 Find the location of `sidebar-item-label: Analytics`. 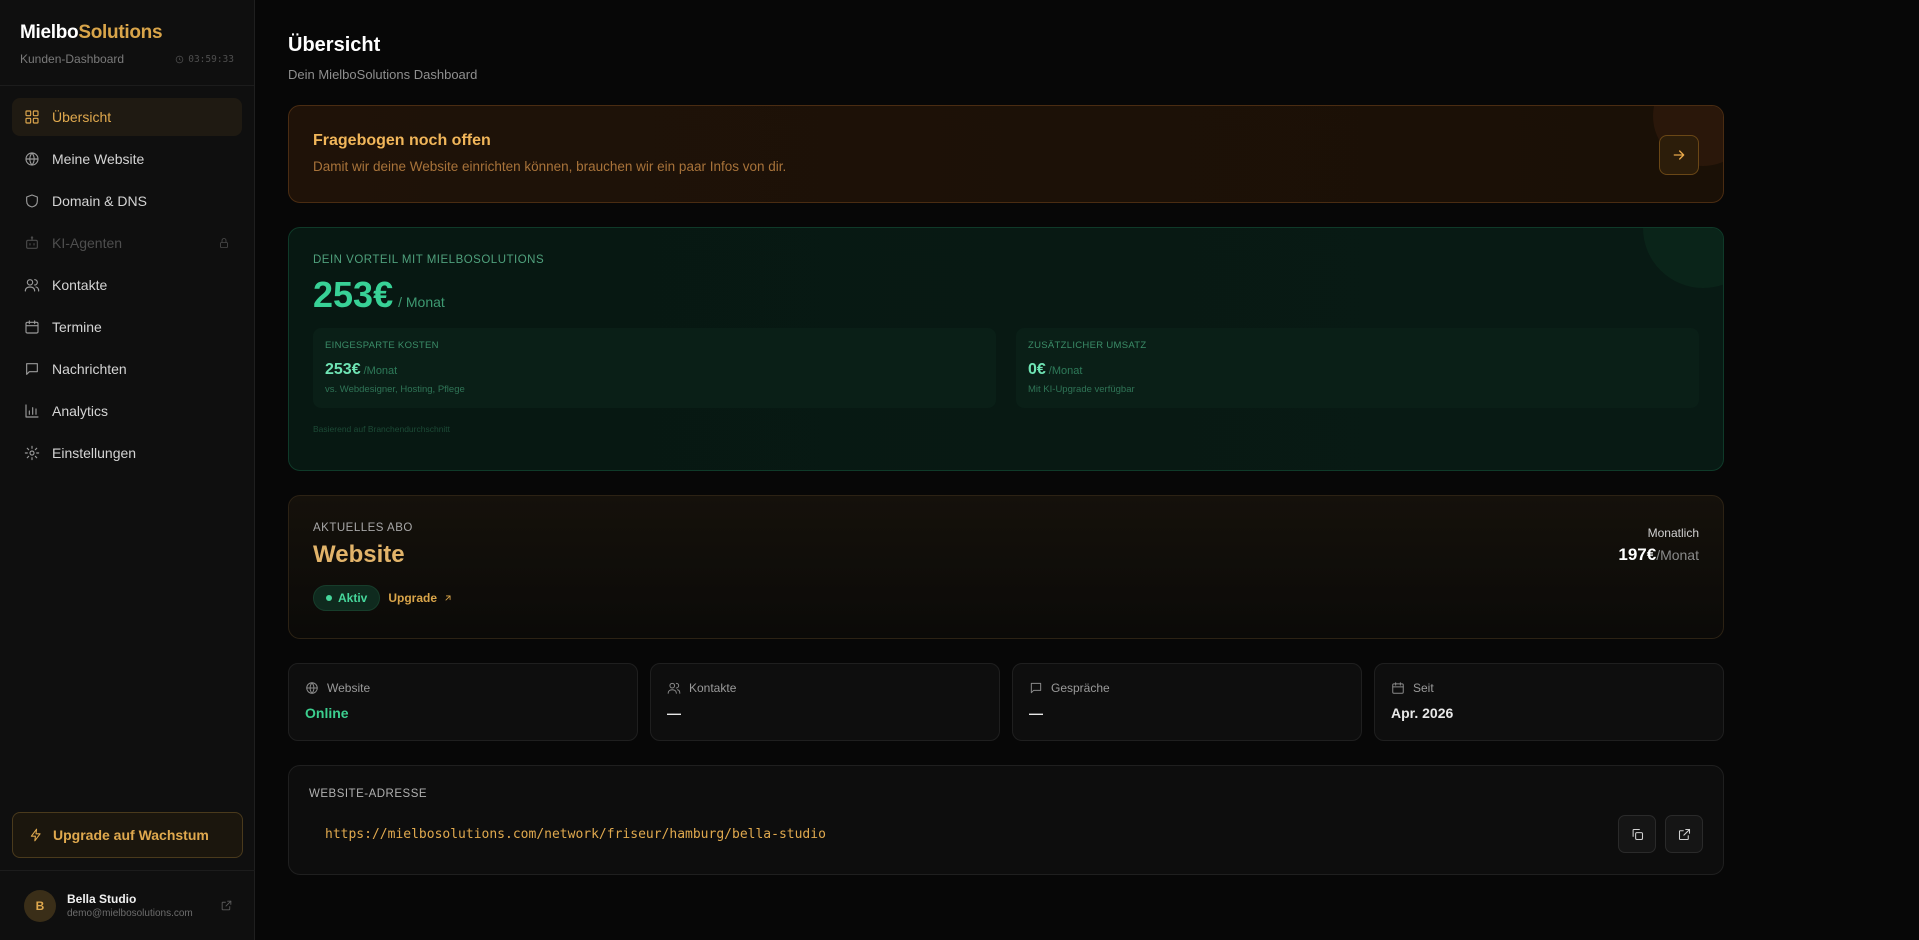

sidebar-item-label: Analytics is located at coordinates (80, 411).